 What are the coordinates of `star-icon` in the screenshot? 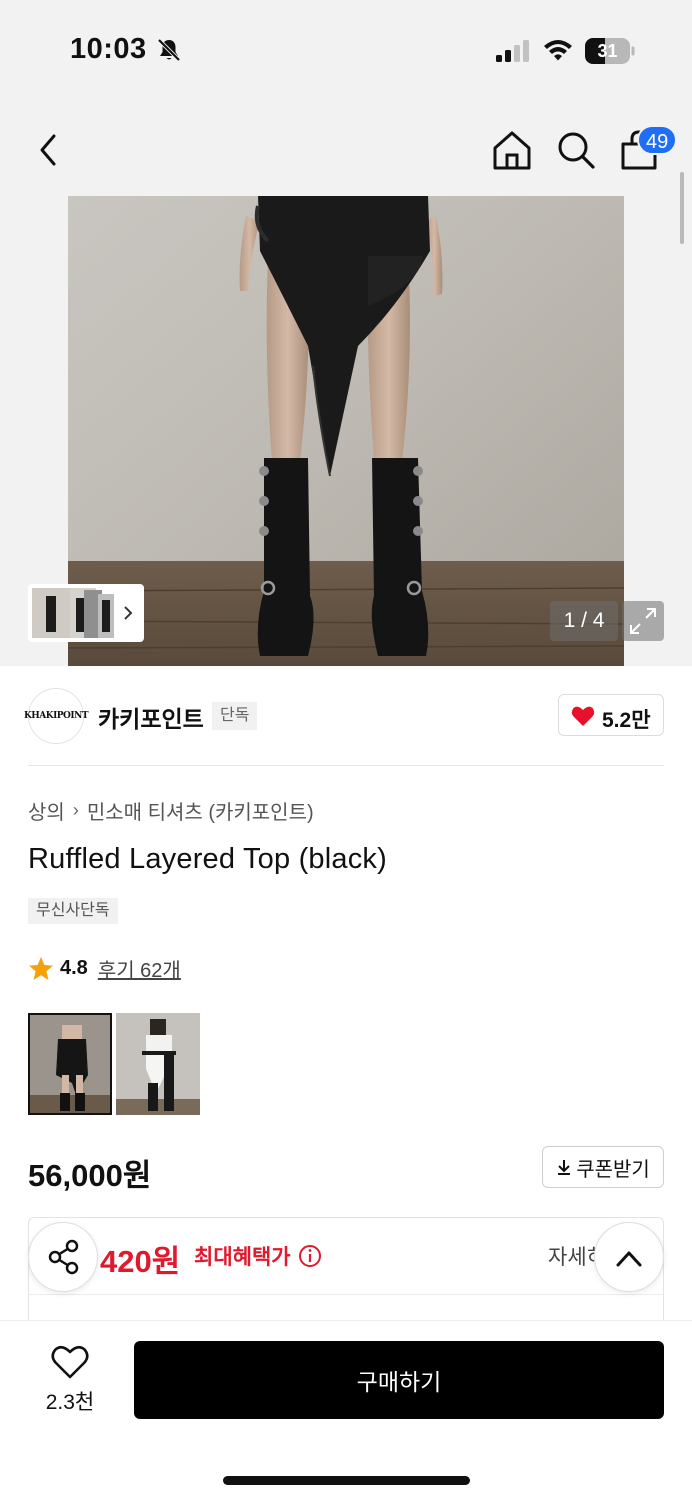 It's located at (41, 968).